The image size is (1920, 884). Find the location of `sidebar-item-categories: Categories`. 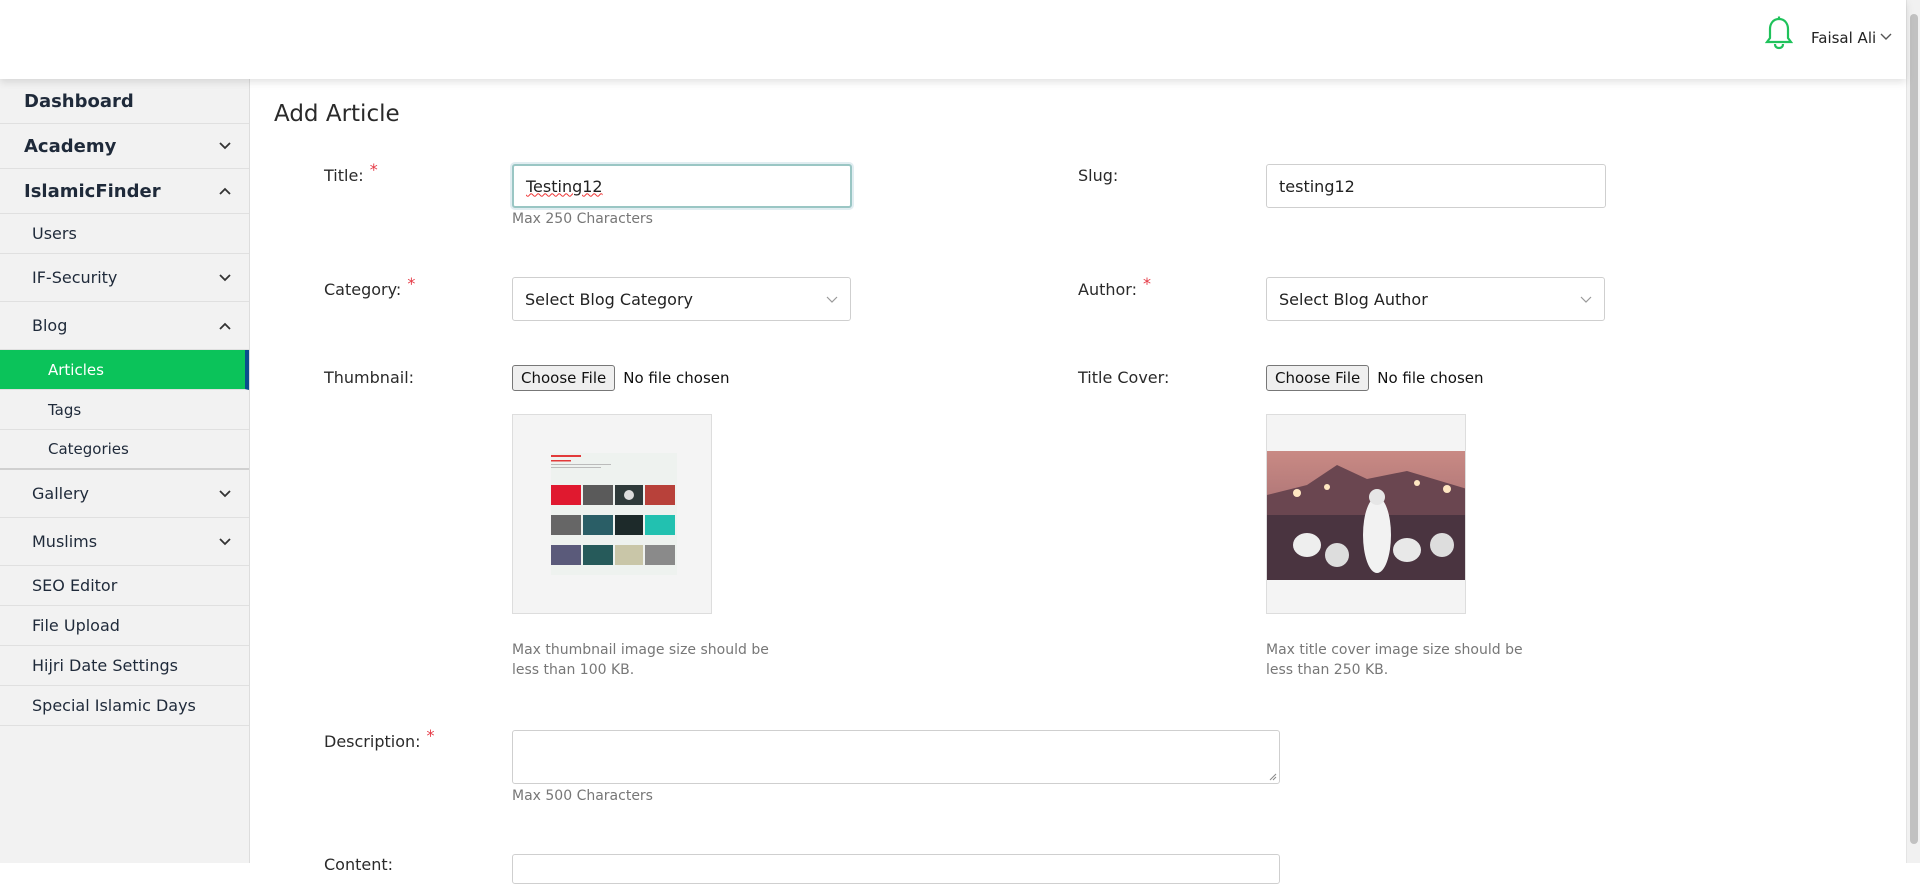

sidebar-item-categories: Categories is located at coordinates (124, 450).